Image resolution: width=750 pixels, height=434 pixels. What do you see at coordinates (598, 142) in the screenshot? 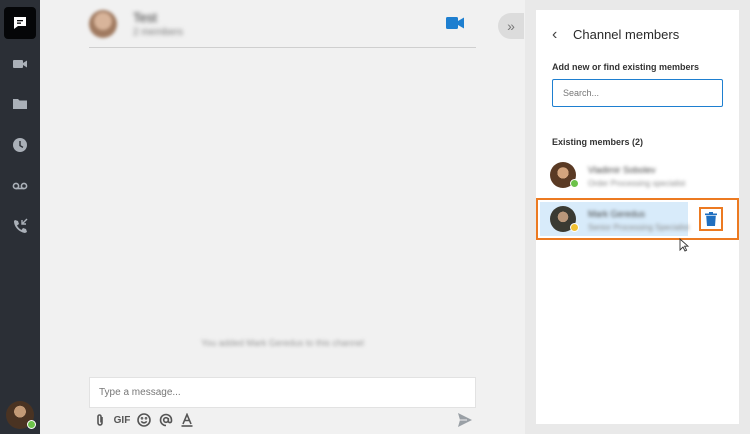
I see `existing-members-label: Existing members (2)` at bounding box center [598, 142].